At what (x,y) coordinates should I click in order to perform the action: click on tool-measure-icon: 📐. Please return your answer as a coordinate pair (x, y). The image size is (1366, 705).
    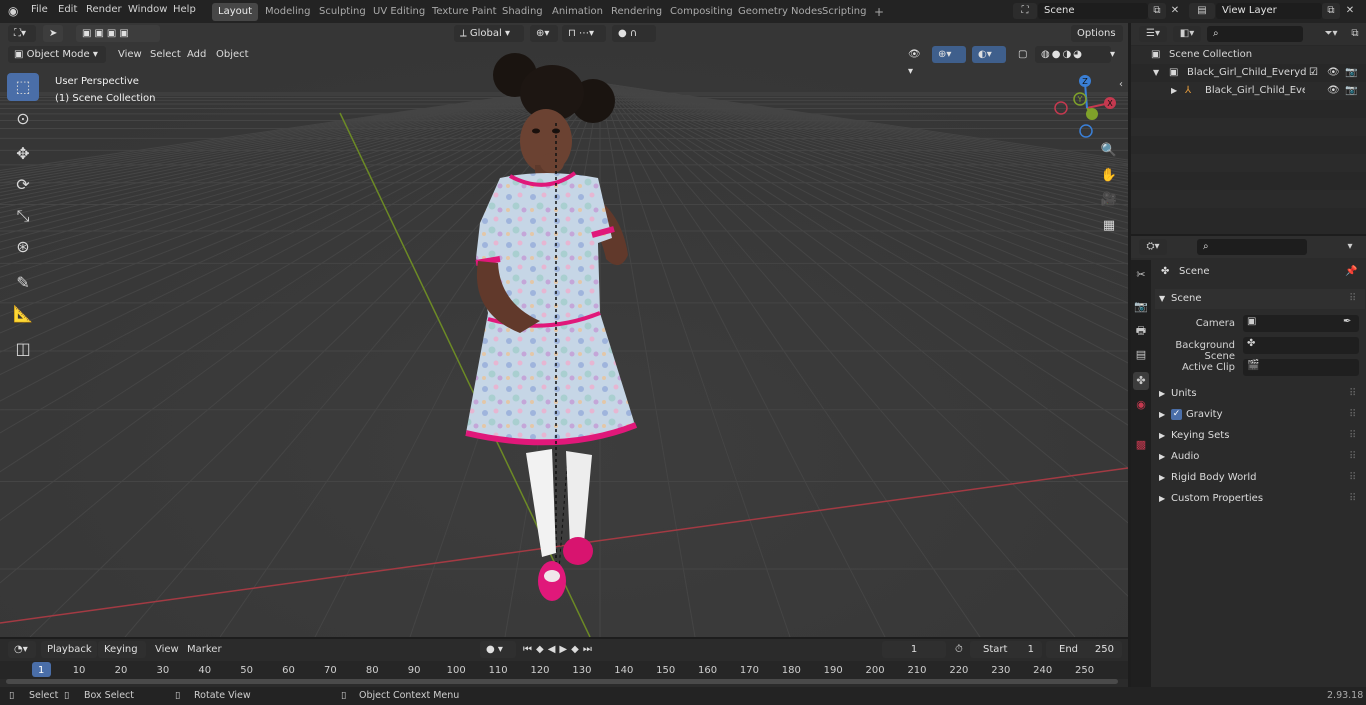
    Looking at the image, I should click on (23, 314).